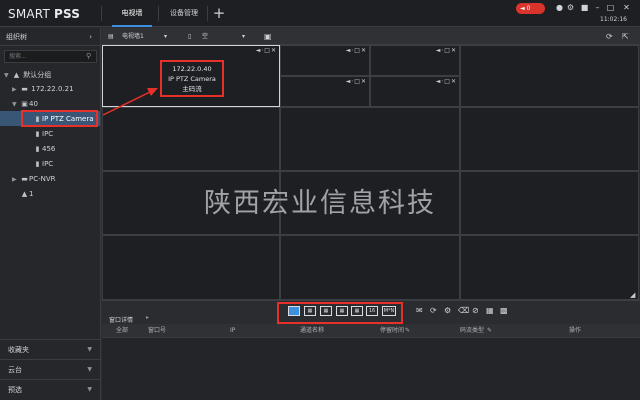  What do you see at coordinates (16, 37) in the screenshot?
I see `organization-tree-title: 组织树` at bounding box center [16, 37].